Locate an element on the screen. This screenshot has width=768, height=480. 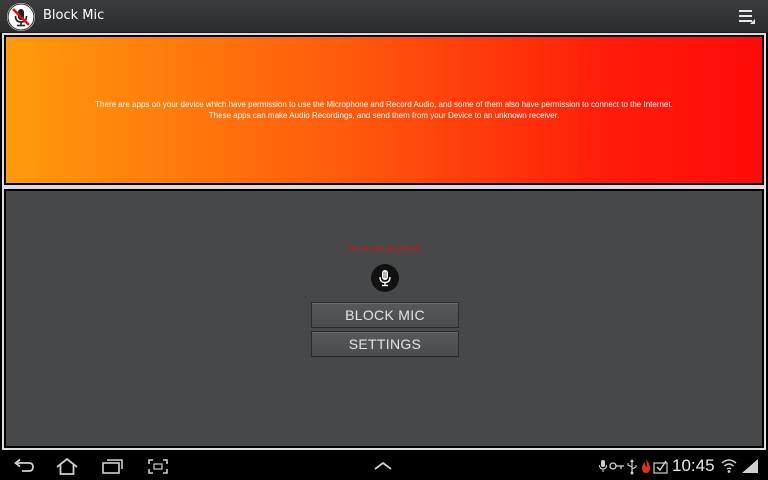
system-bar: 10:45 is located at coordinates (384, 466).